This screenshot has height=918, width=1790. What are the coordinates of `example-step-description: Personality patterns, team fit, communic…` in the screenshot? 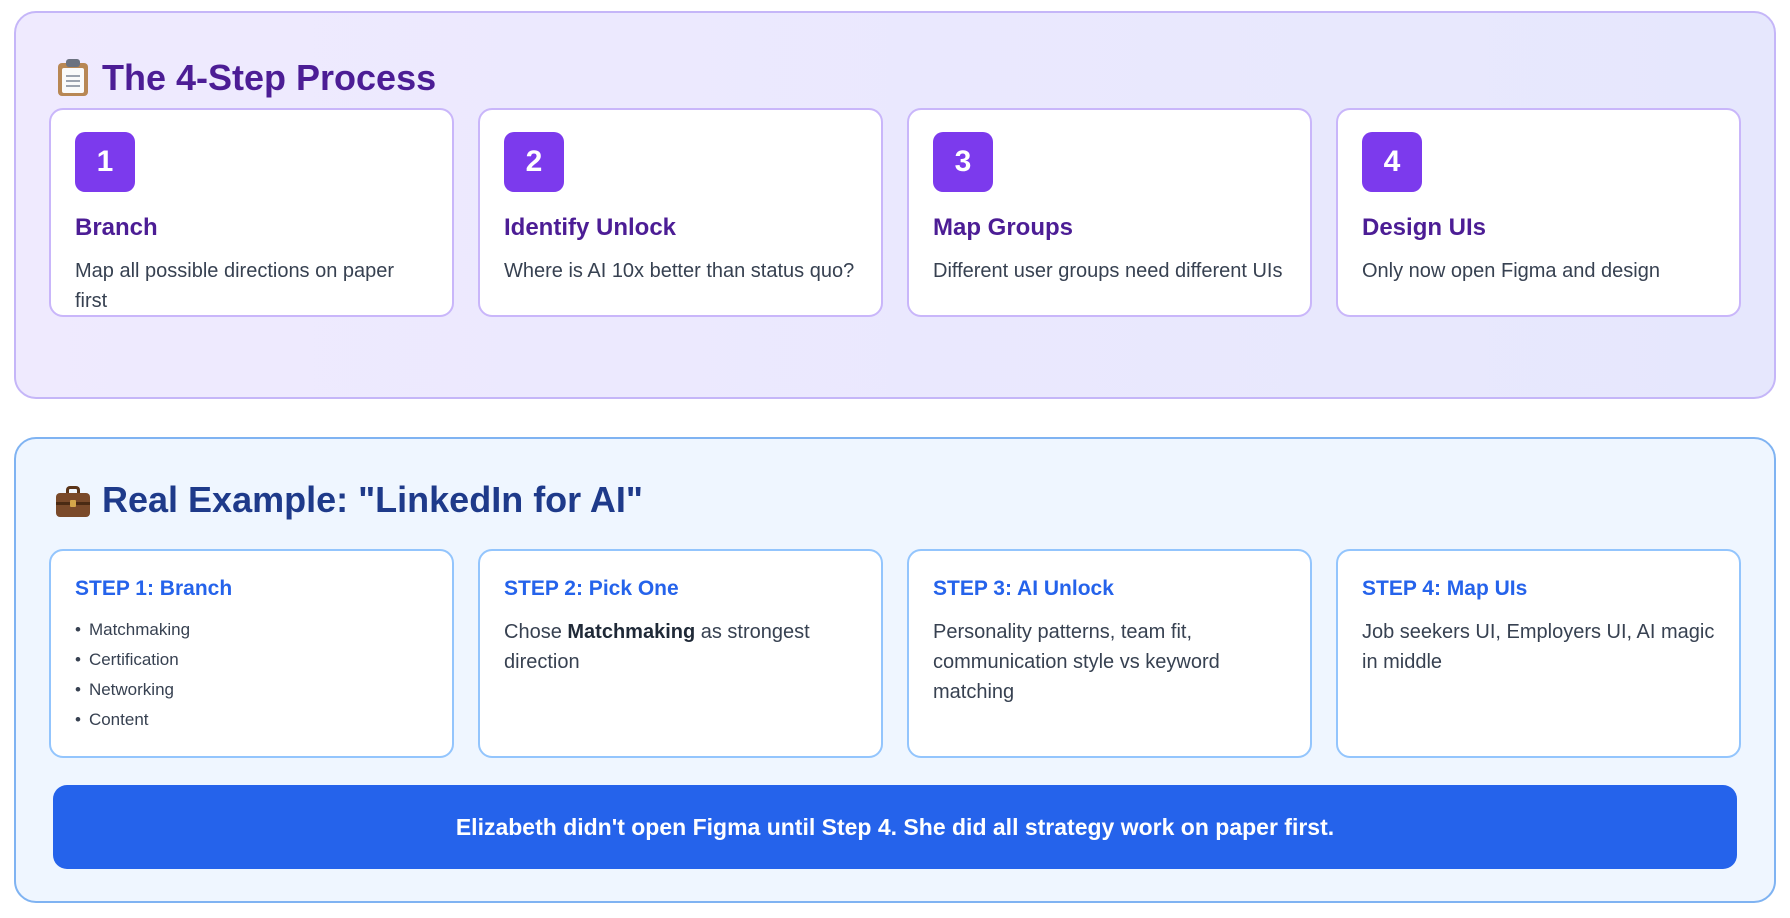 It's located at (1076, 662).